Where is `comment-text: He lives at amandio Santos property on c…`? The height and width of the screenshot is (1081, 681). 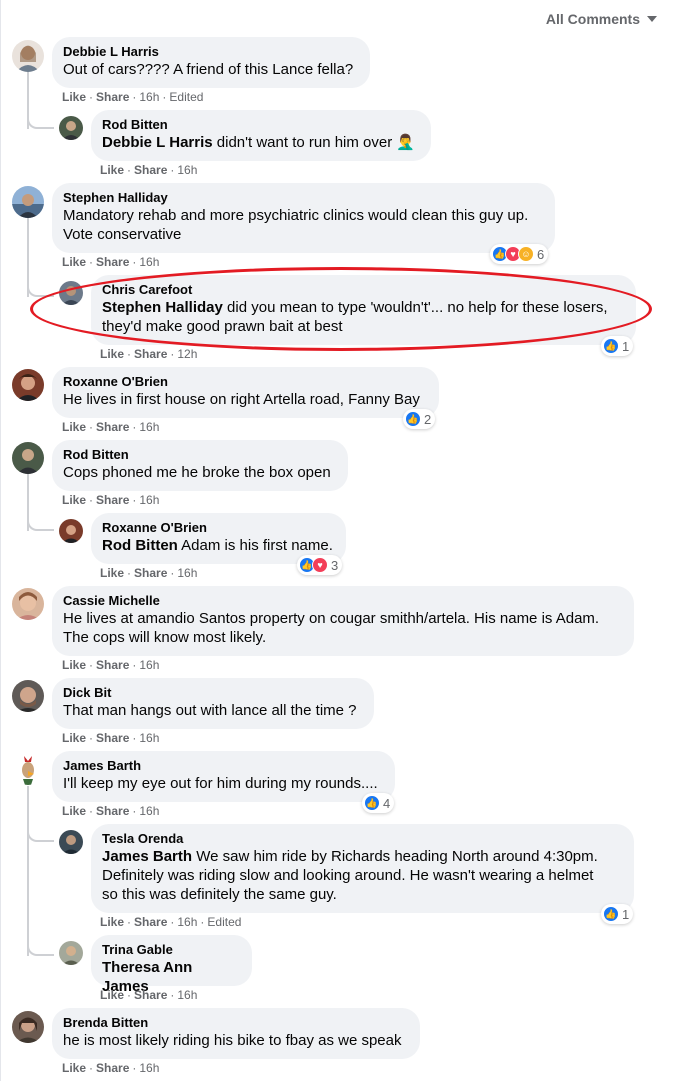 comment-text: He lives at amandio Santos property on c… is located at coordinates (331, 628).